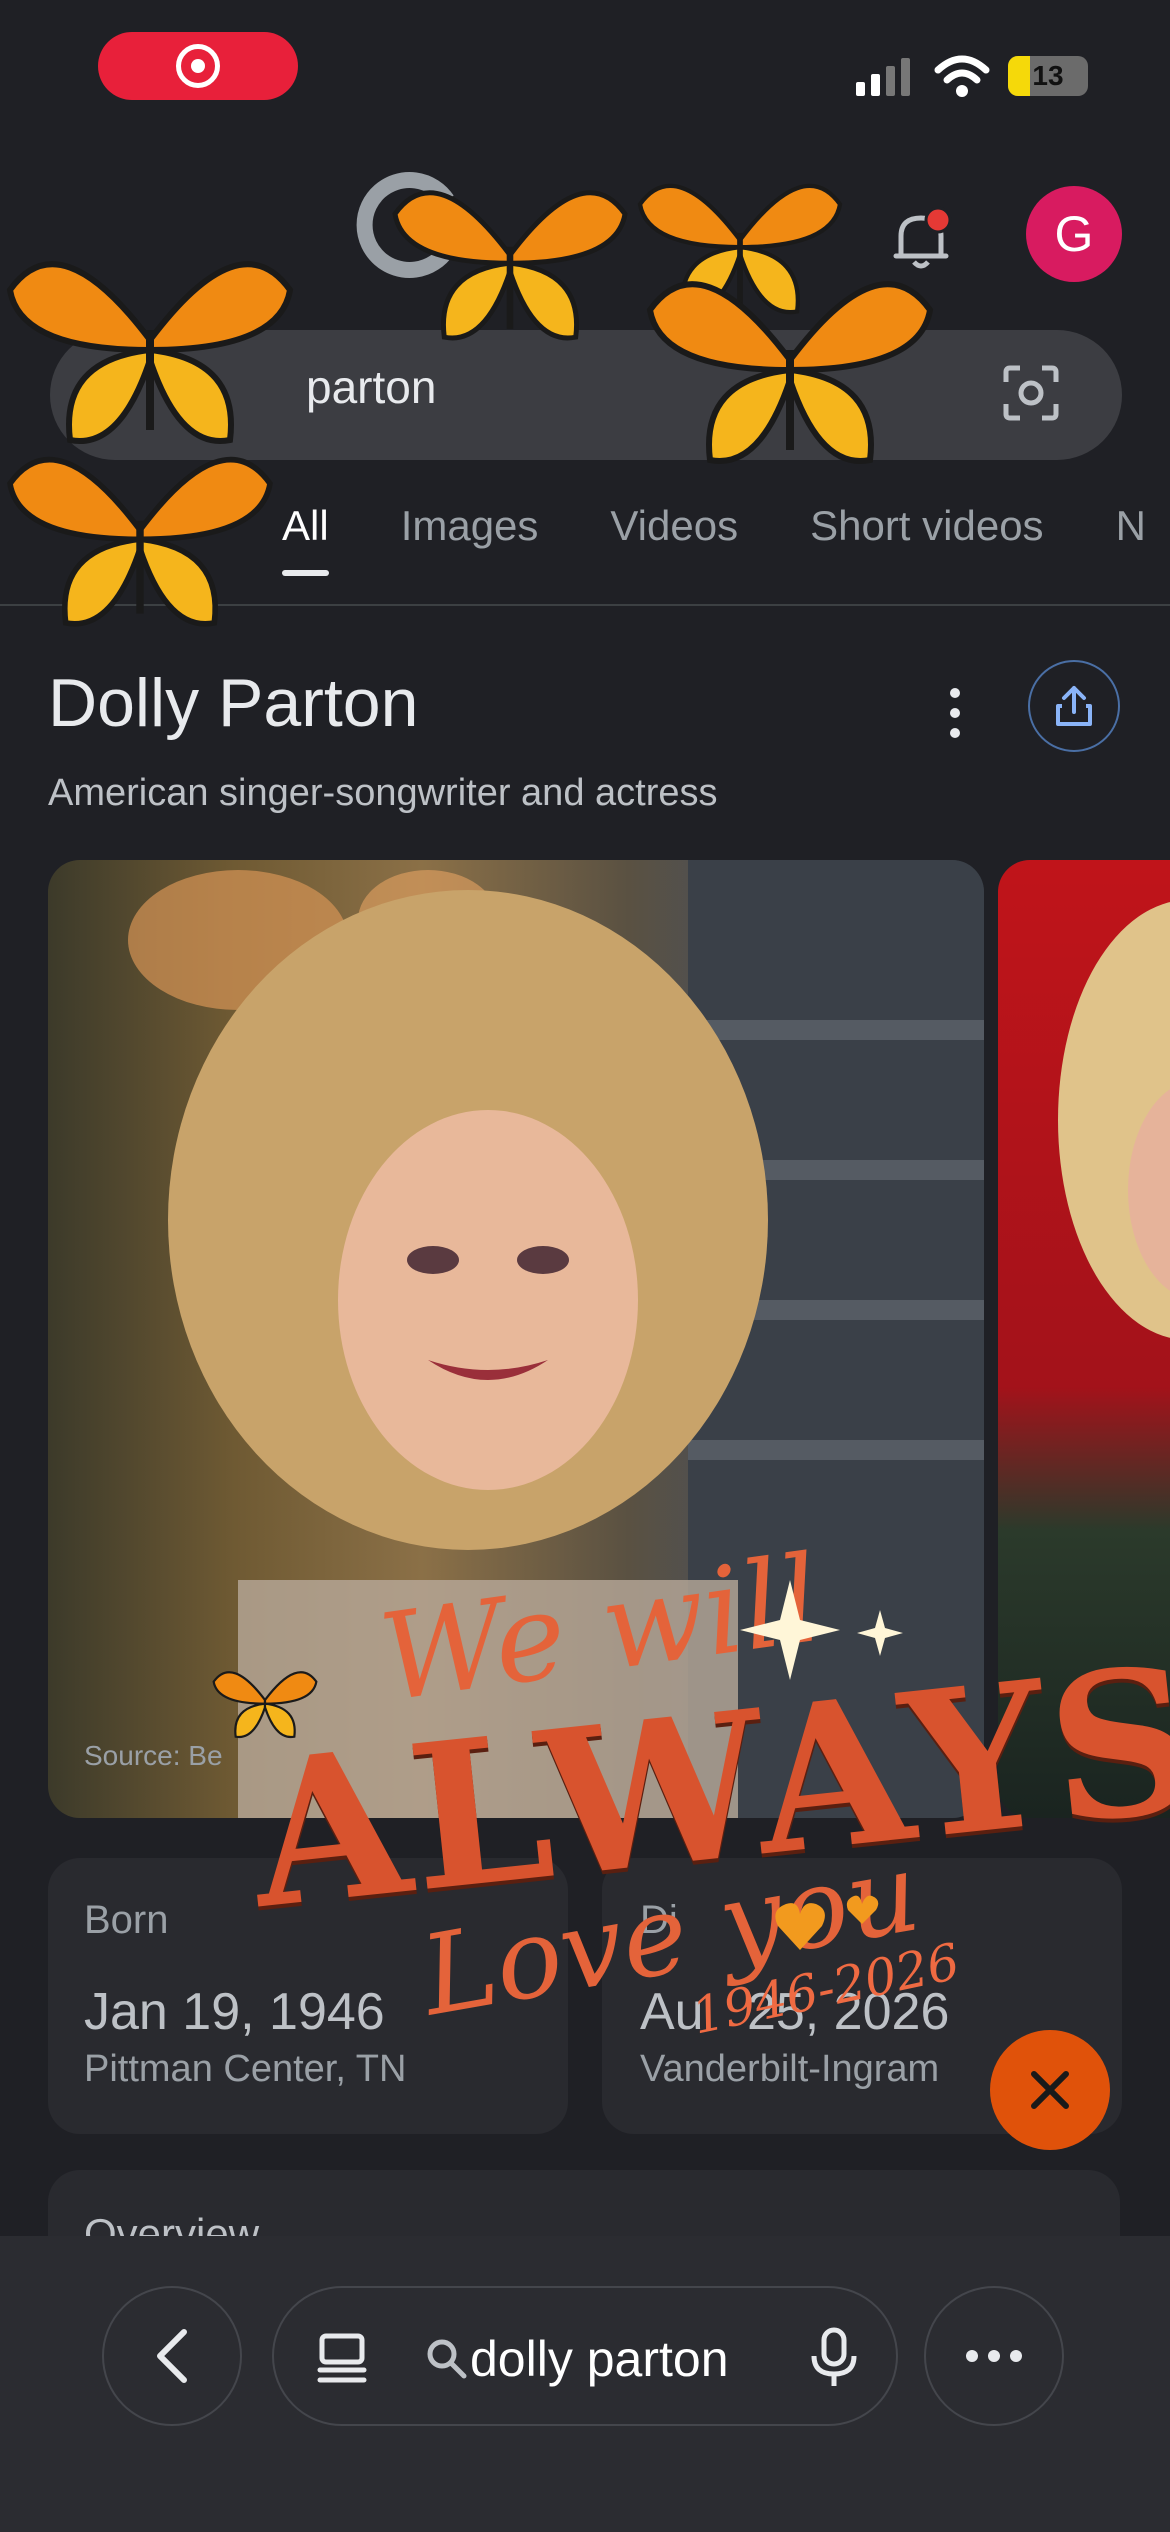 The image size is (1170, 2532). What do you see at coordinates (342, 2358) in the screenshot?
I see `tabs-icon` at bounding box center [342, 2358].